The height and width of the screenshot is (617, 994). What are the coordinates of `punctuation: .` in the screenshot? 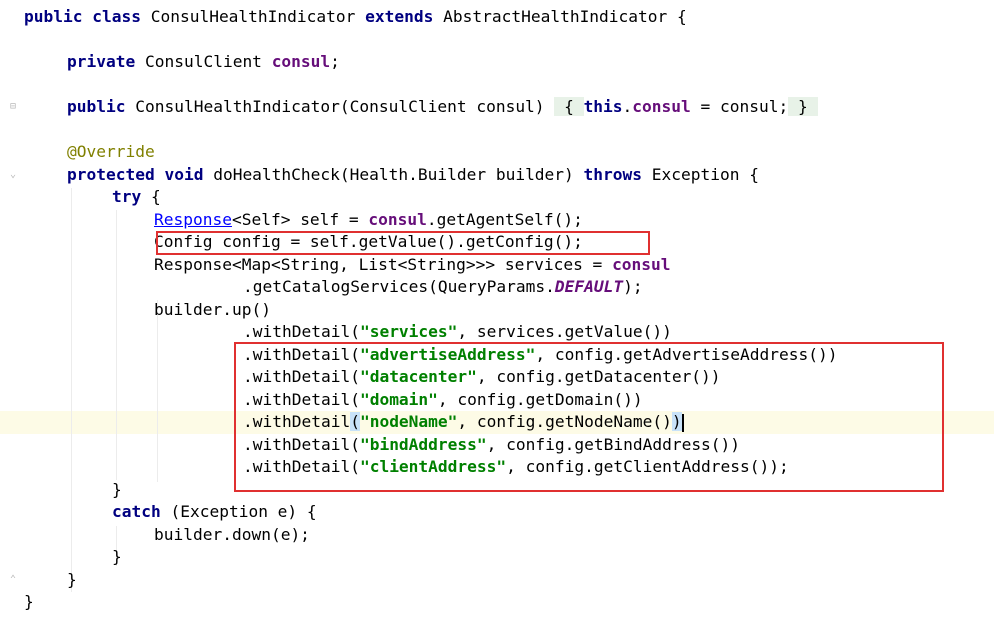 It's located at (627, 106).